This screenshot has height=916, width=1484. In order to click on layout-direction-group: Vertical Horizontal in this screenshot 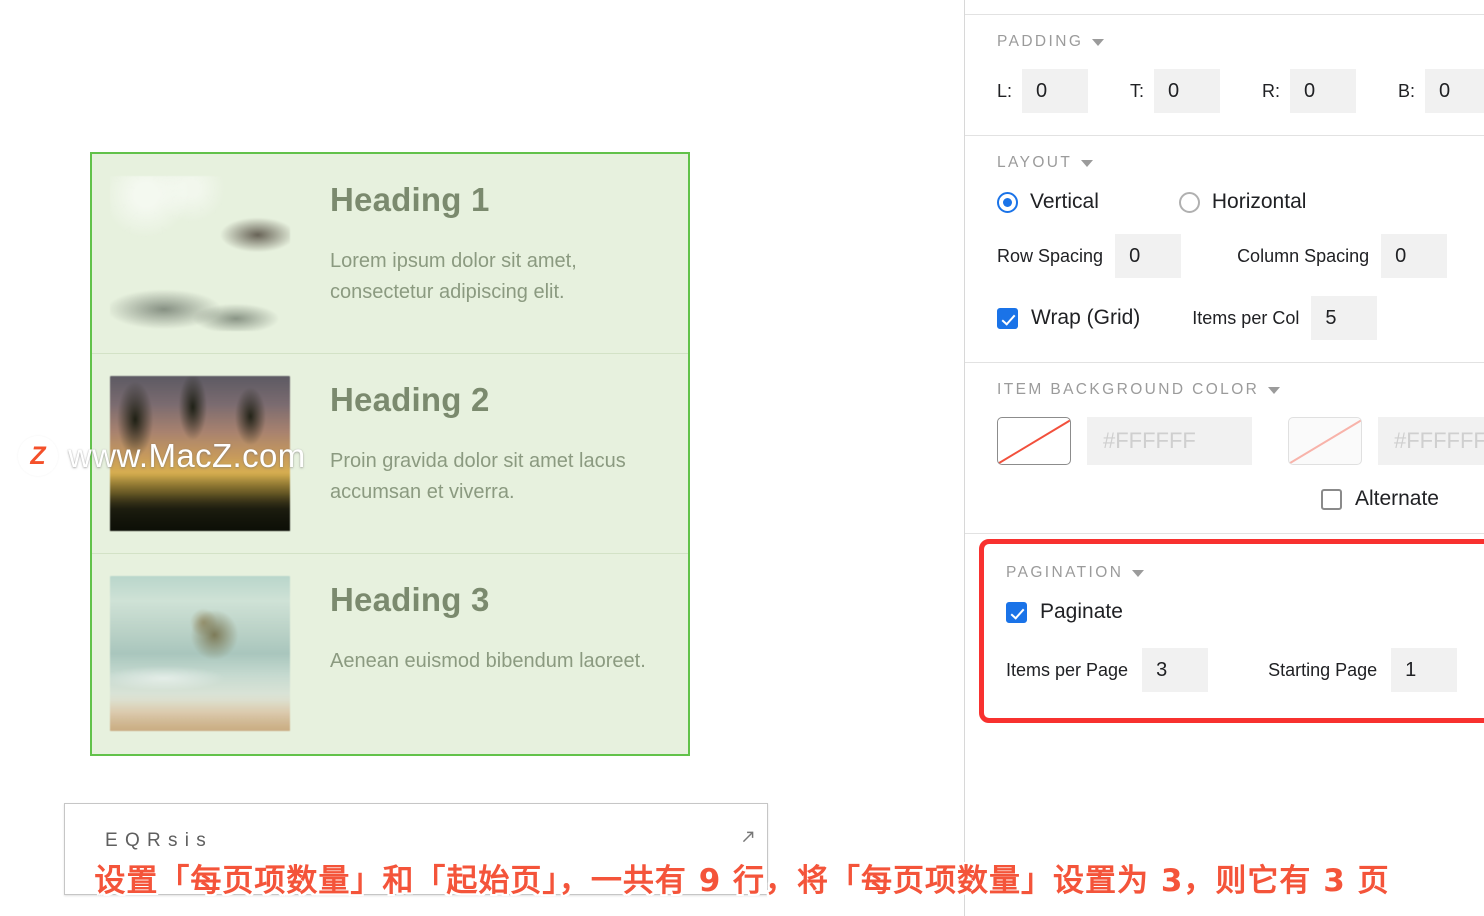, I will do `click(1240, 202)`.